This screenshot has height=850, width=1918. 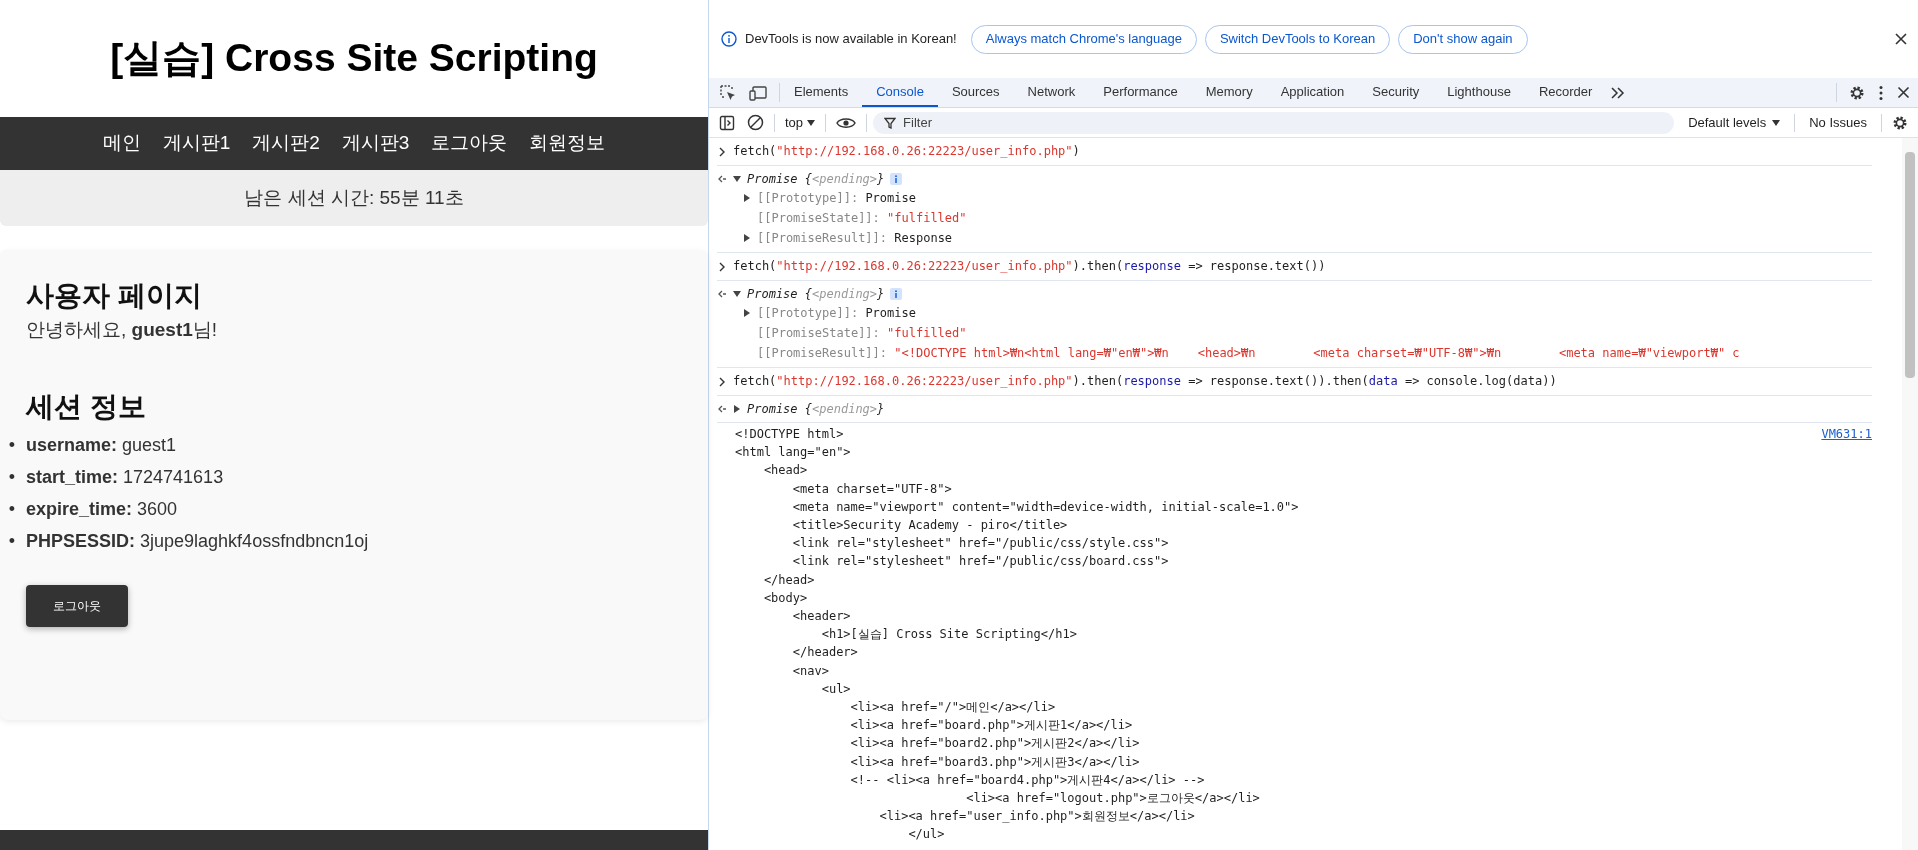 What do you see at coordinates (1838, 122) in the screenshot?
I see `issues-button: No Issues` at bounding box center [1838, 122].